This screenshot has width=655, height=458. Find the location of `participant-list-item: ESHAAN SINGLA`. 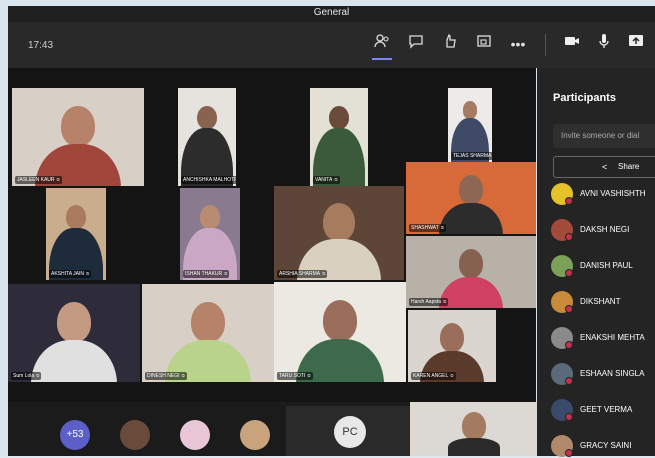

participant-list-item: ESHAAN SINGLA is located at coordinates (603, 374).